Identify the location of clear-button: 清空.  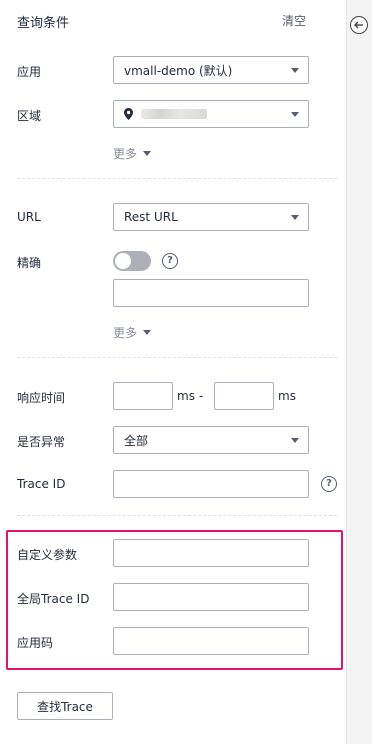
(294, 20).